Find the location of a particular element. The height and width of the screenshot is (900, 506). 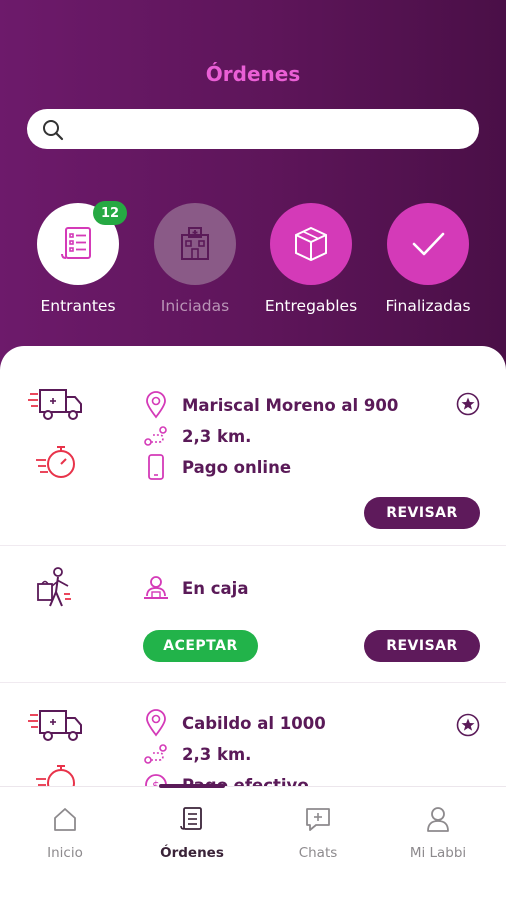

nav-label: Órdenes is located at coordinates (192, 853).